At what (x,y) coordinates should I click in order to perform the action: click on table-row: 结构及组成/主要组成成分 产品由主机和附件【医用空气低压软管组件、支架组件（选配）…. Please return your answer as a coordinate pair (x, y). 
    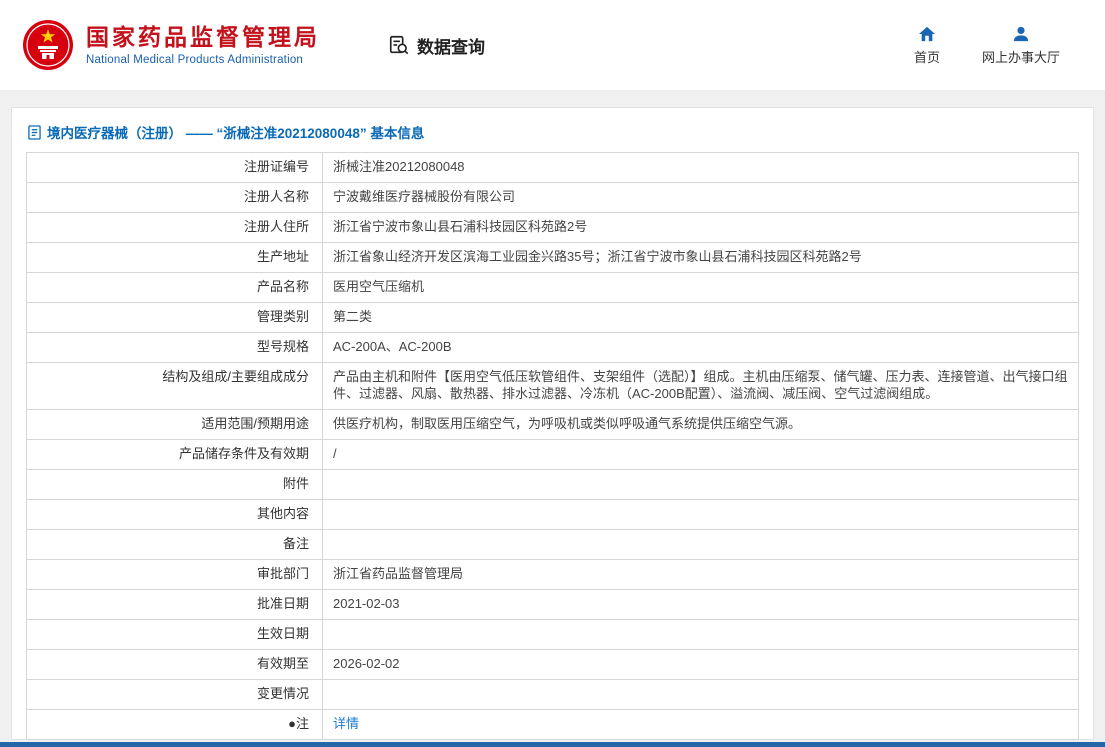
    Looking at the image, I should click on (552, 386).